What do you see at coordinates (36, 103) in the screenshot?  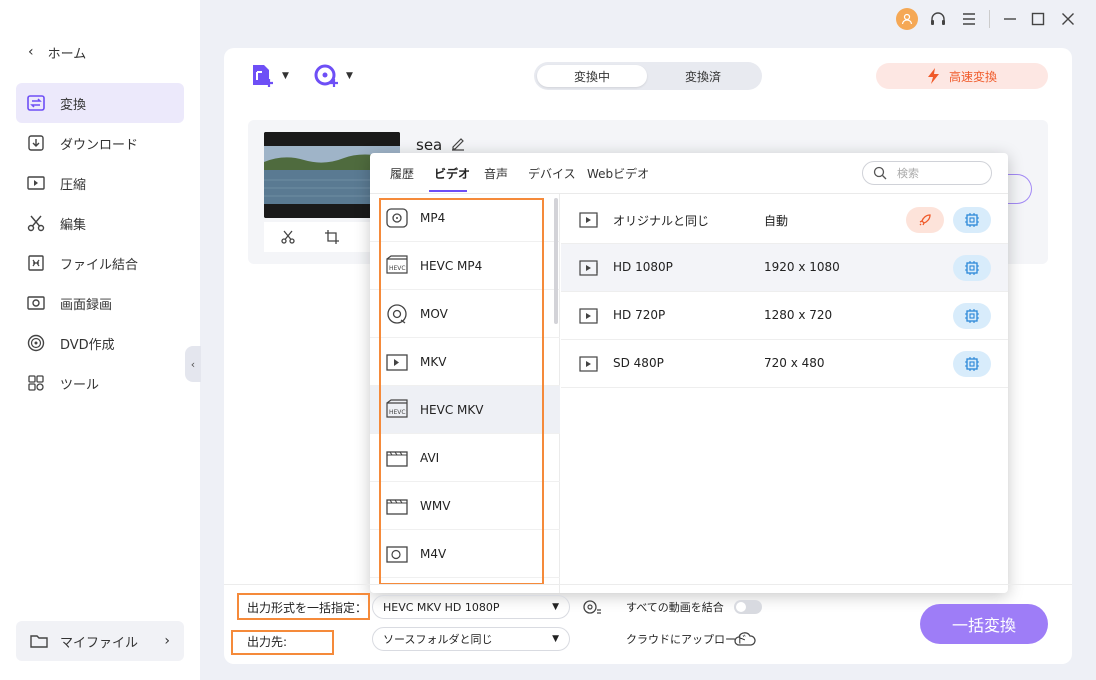 I see `convert-icon` at bounding box center [36, 103].